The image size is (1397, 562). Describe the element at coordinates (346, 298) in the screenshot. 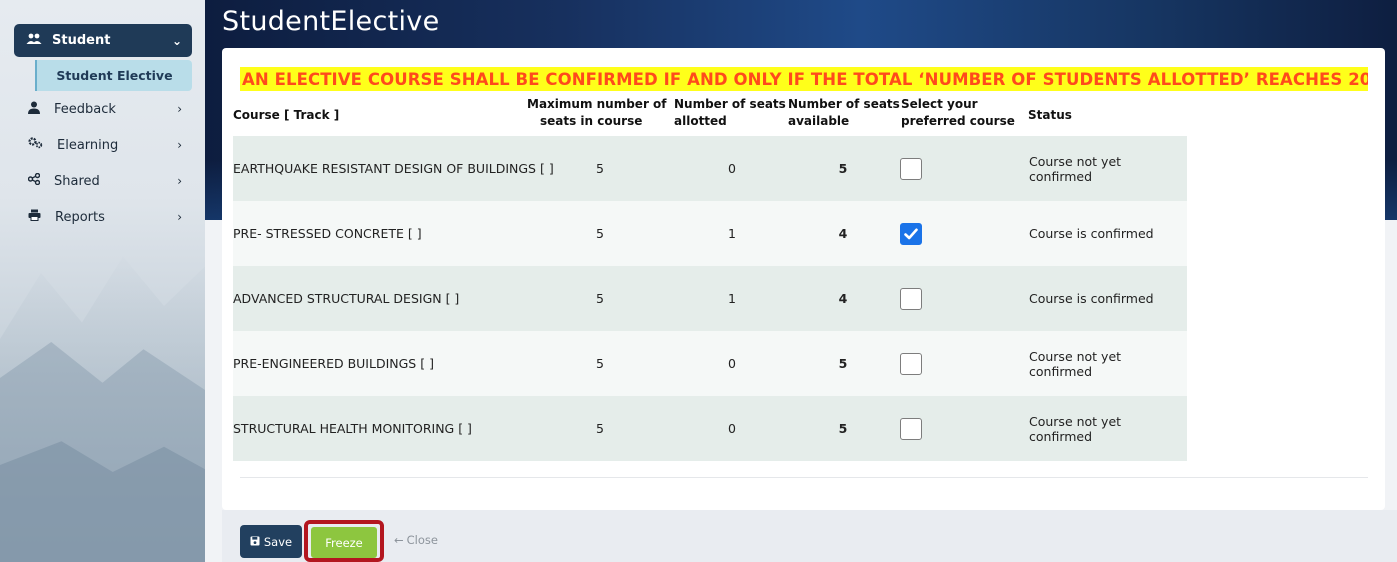

I see `course-name: ADVANCED STRUCTURAL DESIGN [ ]` at that location.